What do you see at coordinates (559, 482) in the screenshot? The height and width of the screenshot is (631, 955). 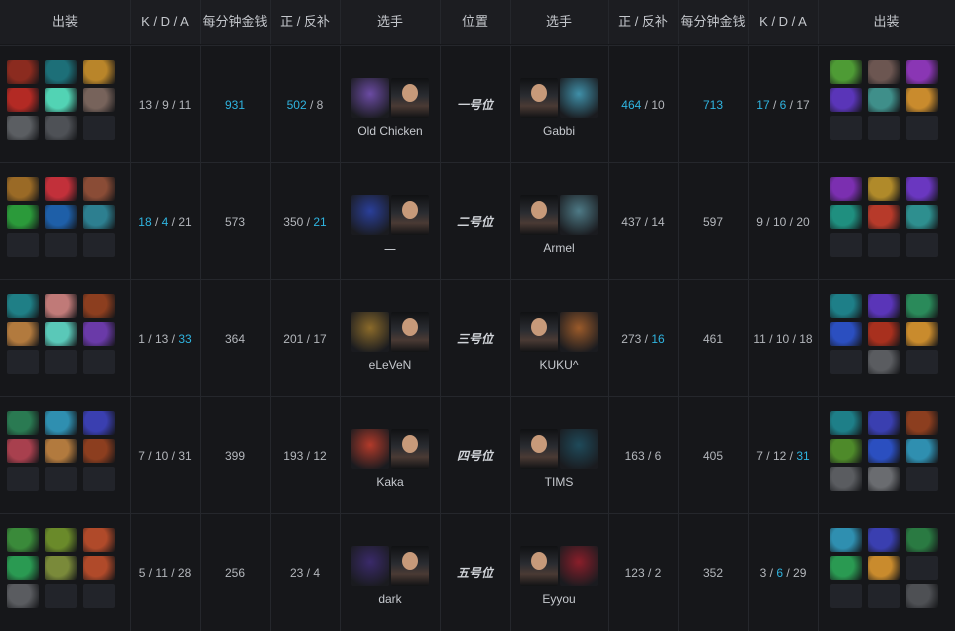 I see `player-name-right: TIMS` at bounding box center [559, 482].